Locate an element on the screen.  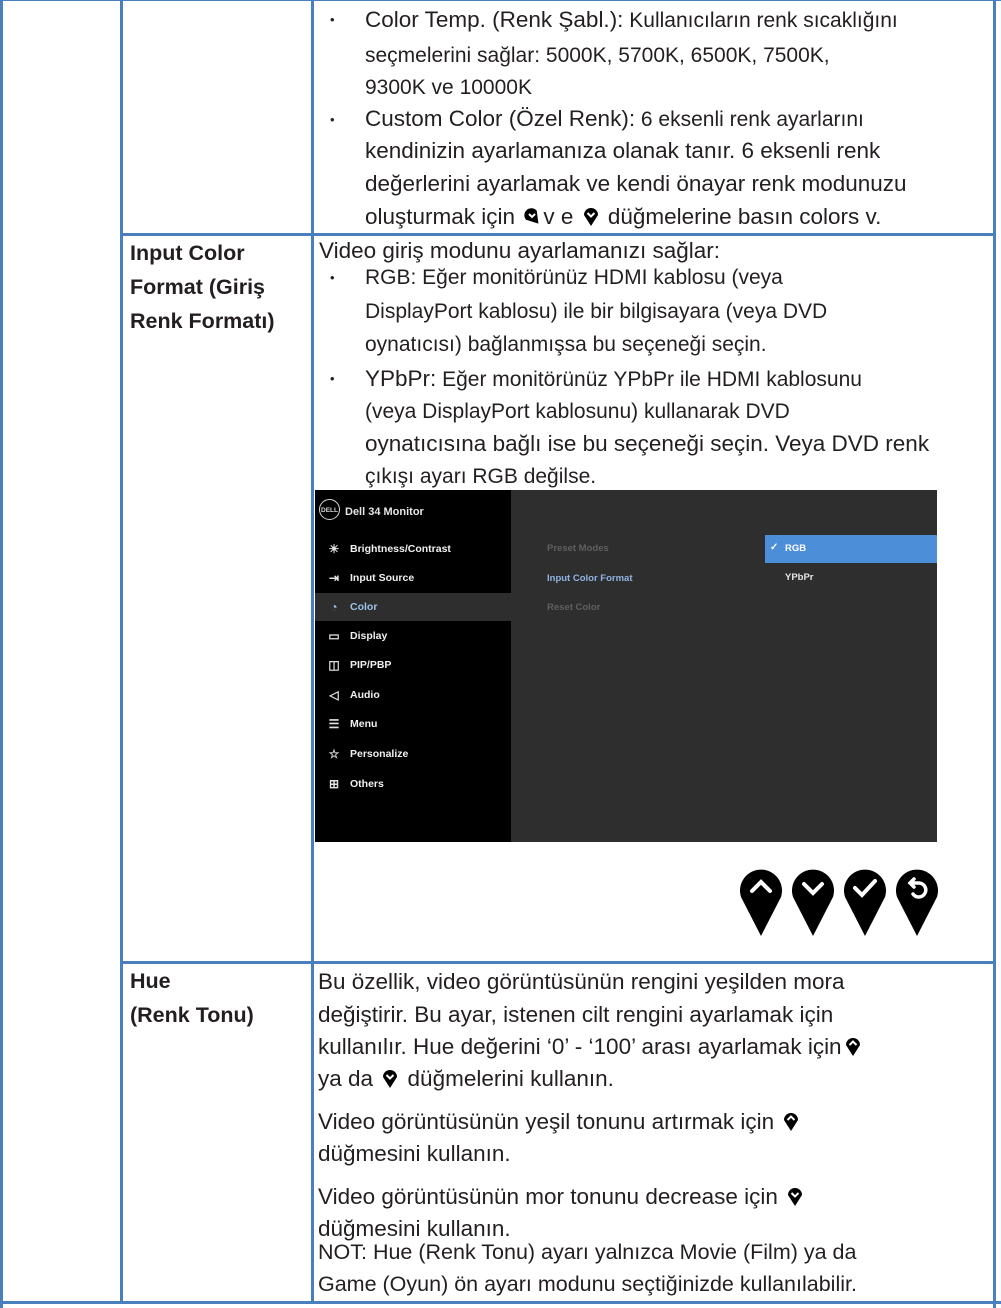
osd-menu-item-input-source: ⇥ Input Source is located at coordinates (413, 578).